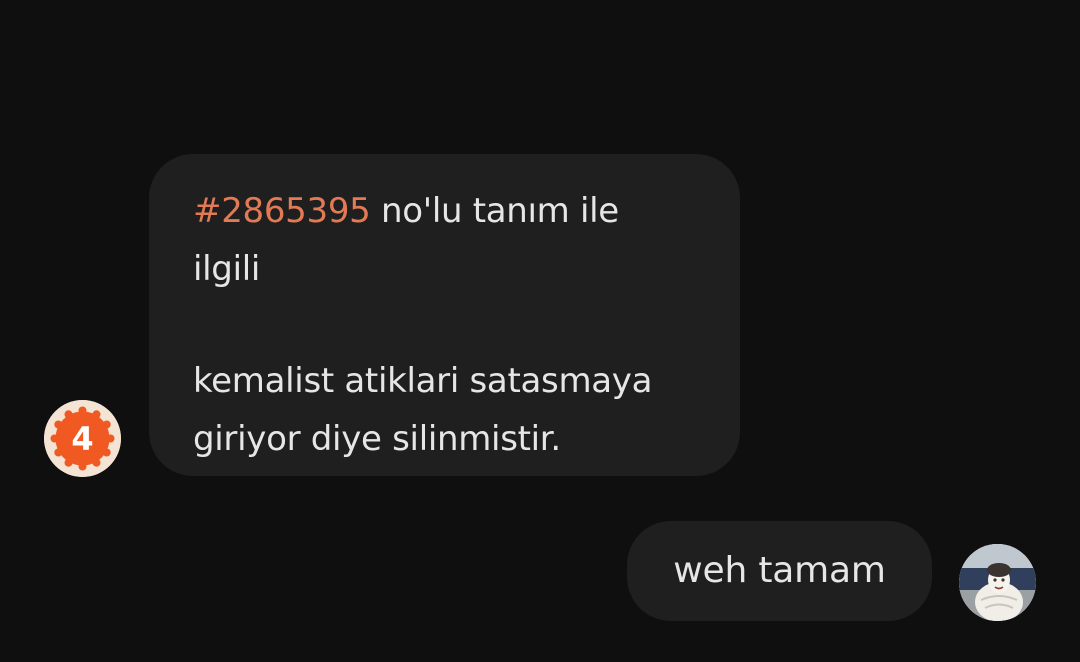  What do you see at coordinates (446, 325) in the screenshot?
I see `message-spacer` at bounding box center [446, 325].